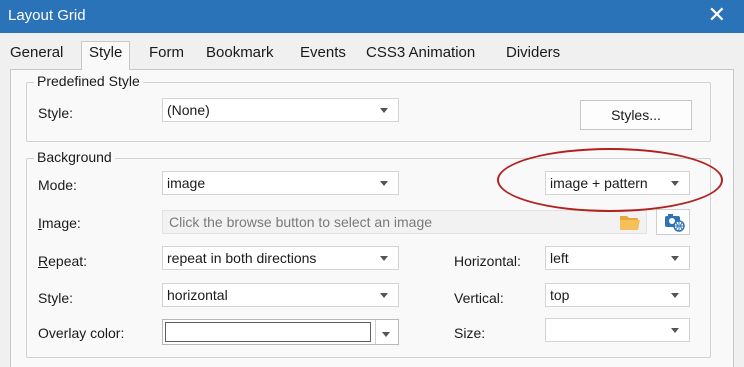 Image resolution: width=744 pixels, height=367 pixels. I want to click on mode-select: image, so click(280, 183).